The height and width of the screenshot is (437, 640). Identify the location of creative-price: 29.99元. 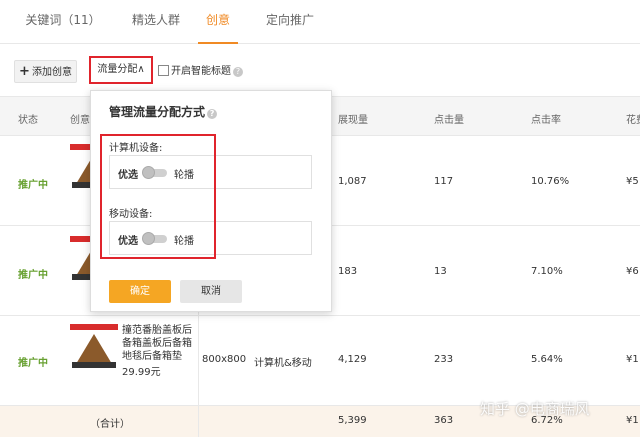
(141, 372).